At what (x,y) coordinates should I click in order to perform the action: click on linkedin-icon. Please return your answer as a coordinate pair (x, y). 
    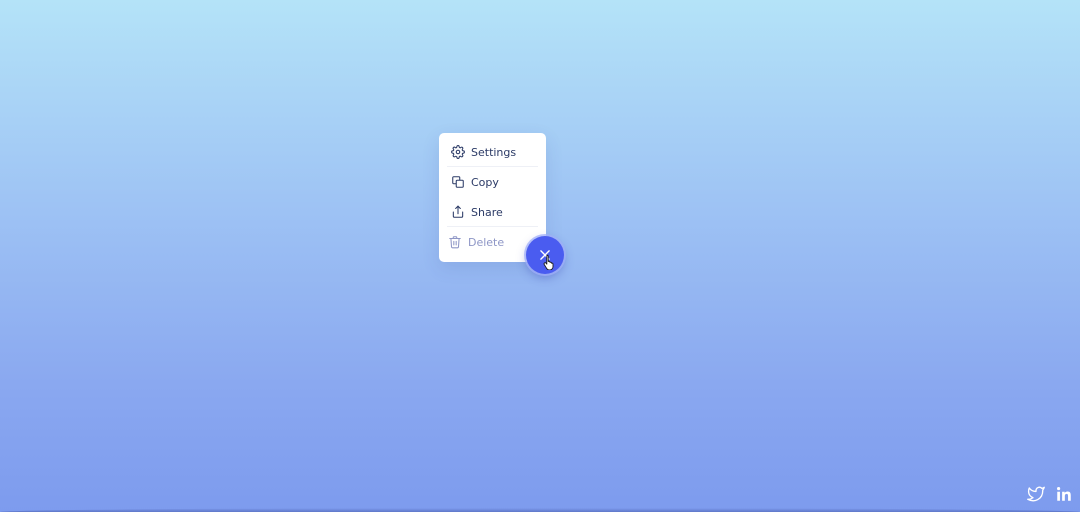
    Looking at the image, I should click on (1064, 494).